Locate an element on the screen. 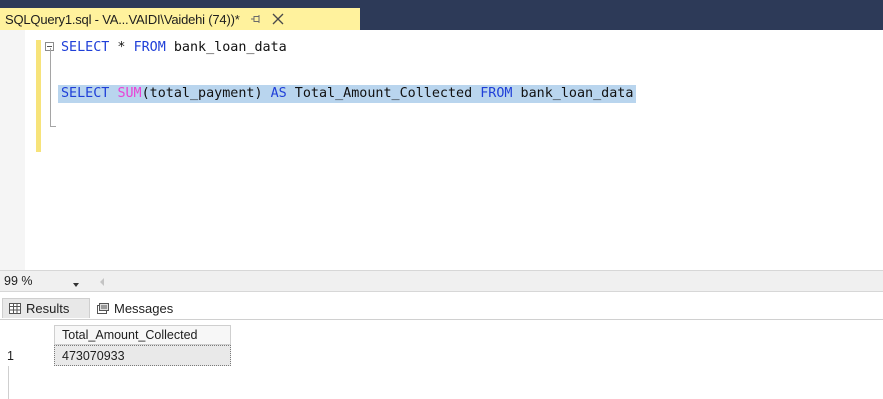 Image resolution: width=883 pixels, height=399 pixels. messages-icon is located at coordinates (103, 308).